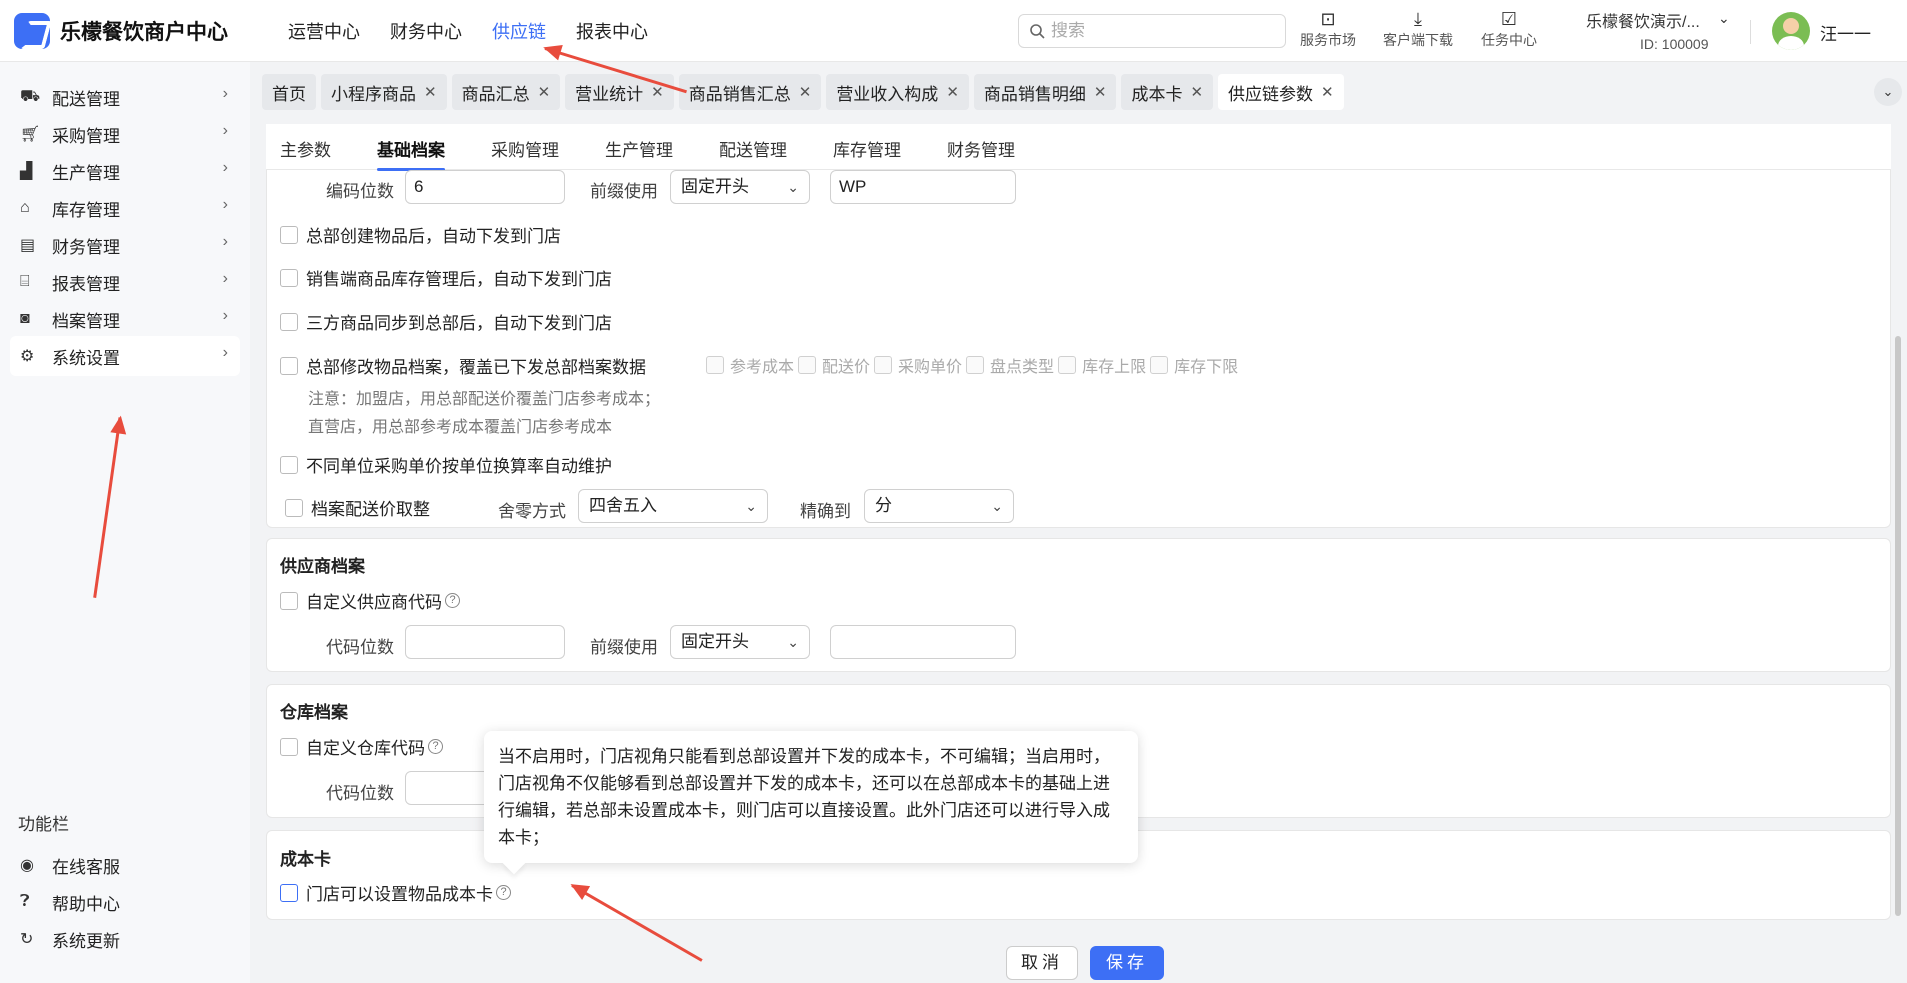  What do you see at coordinates (125, 134) in the screenshot?
I see `sidebar-item-purchase: 🛒︎ 采购管理 ›` at bounding box center [125, 134].